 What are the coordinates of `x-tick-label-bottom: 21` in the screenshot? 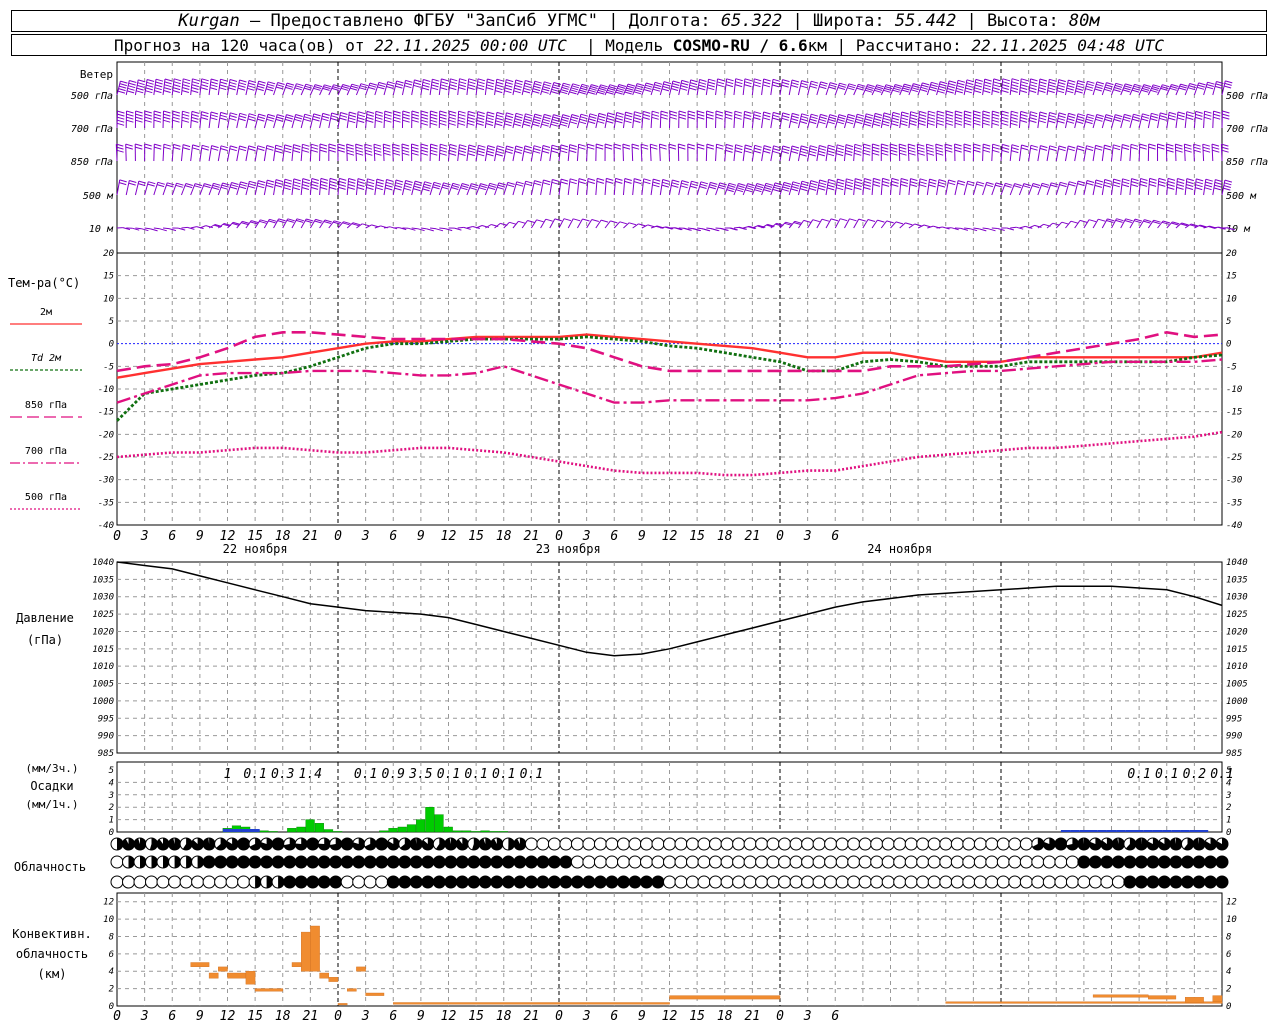 It's located at (532, 1016).